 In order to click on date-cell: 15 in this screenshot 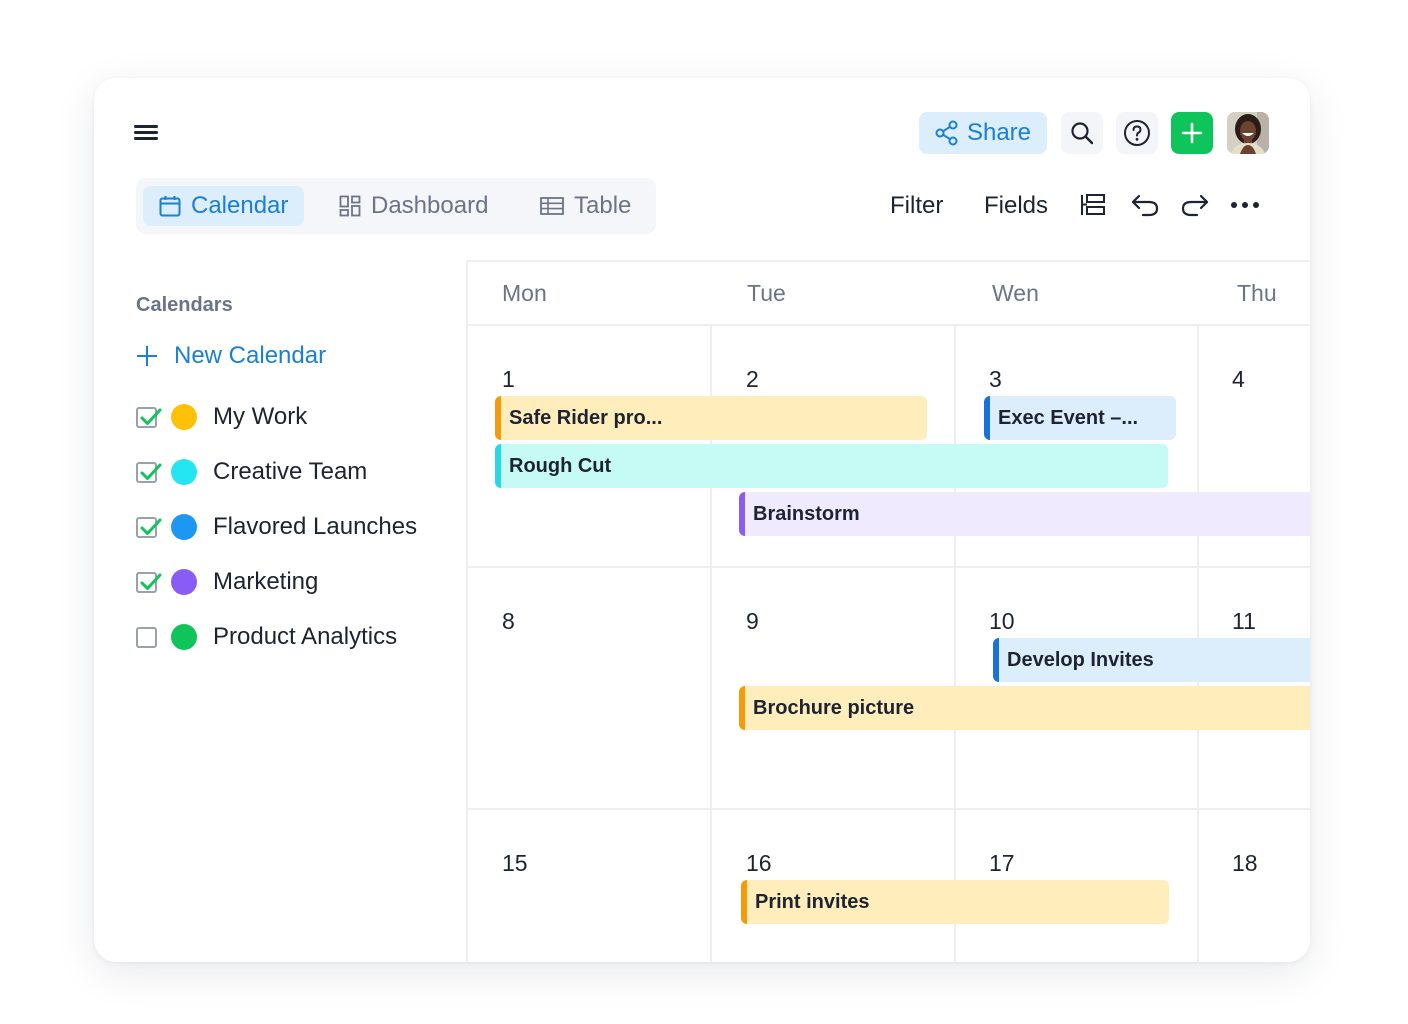, I will do `click(515, 863)`.